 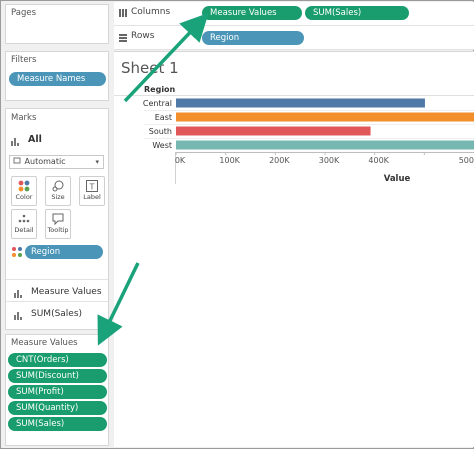 I want to click on marks-sum-sales-label: SUM(Sales), so click(x=57, y=314).